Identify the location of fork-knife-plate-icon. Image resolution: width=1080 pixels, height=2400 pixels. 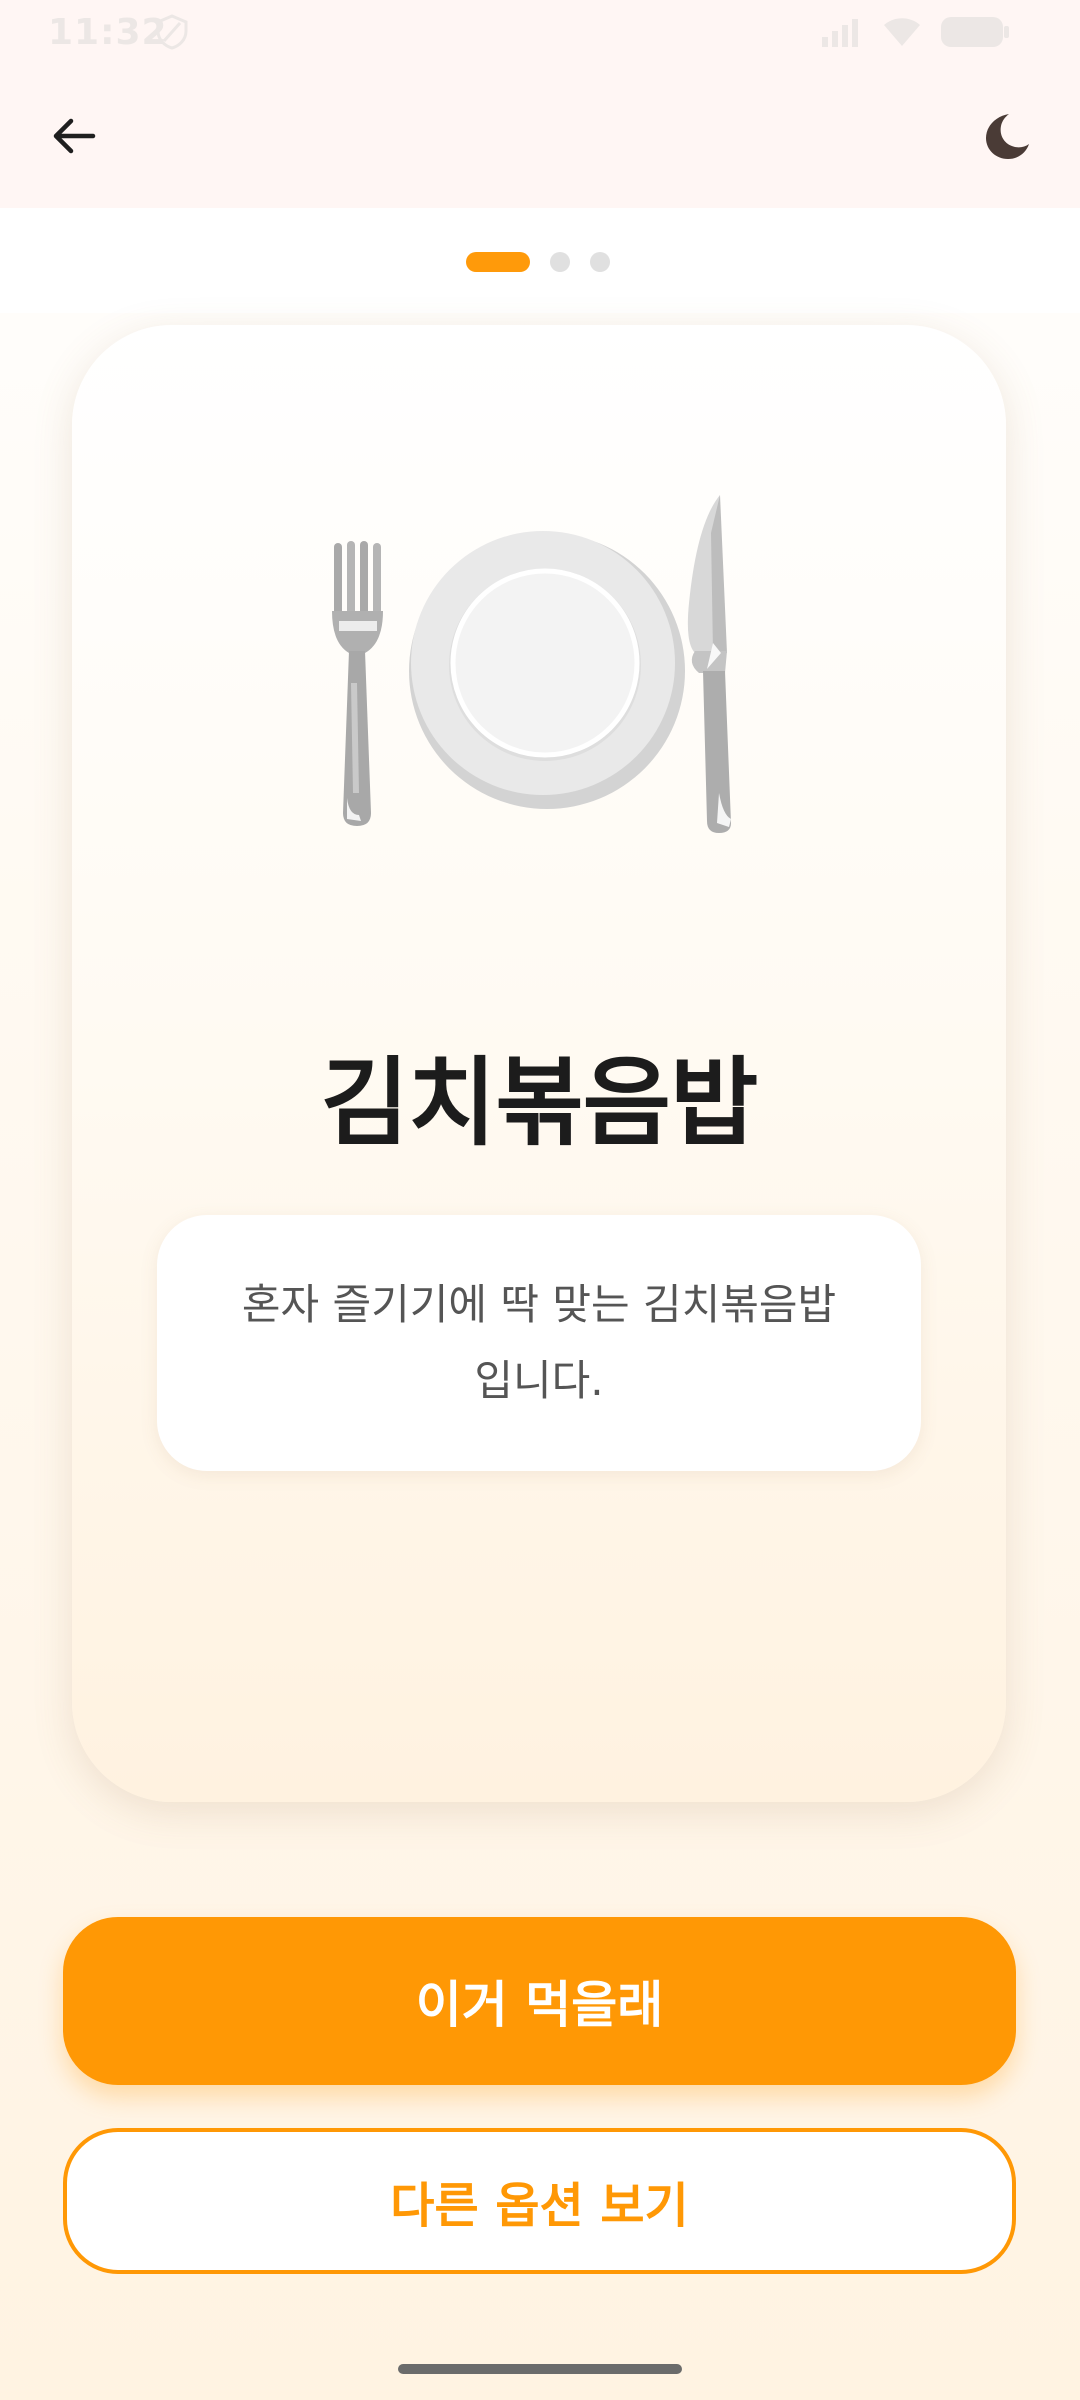
(531, 664).